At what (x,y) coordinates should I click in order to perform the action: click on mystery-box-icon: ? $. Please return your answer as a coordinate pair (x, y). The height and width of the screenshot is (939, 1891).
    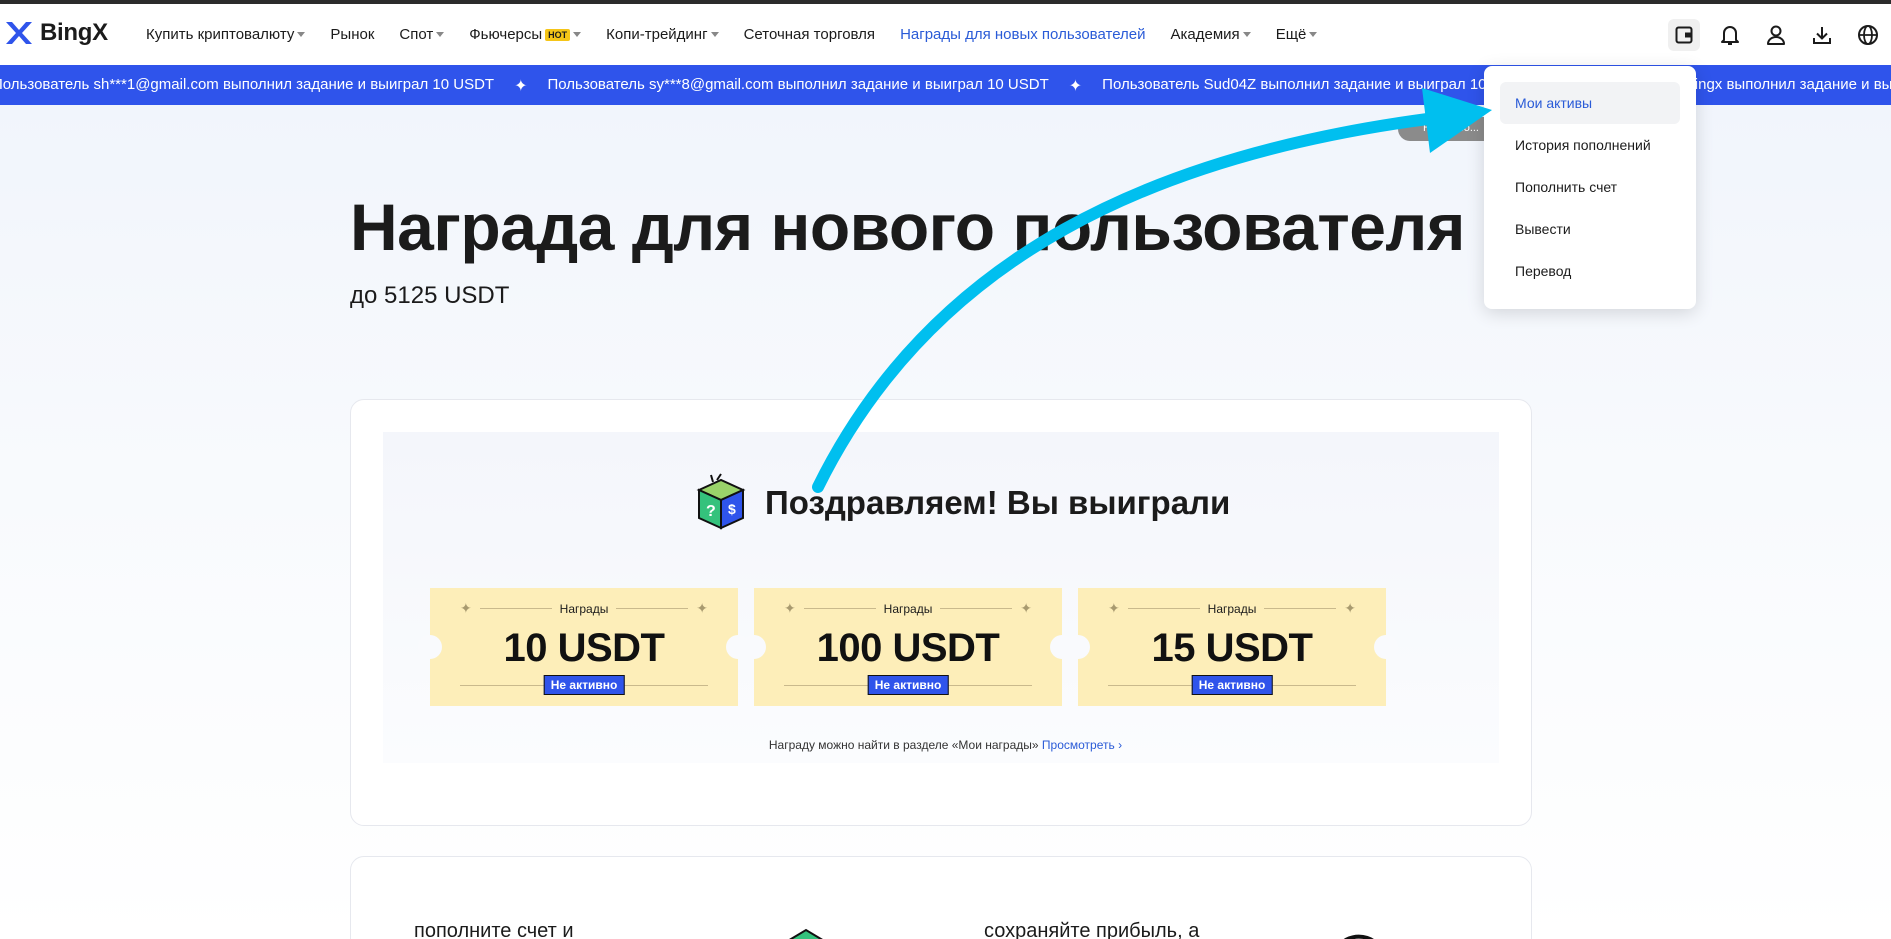
    Looking at the image, I should click on (721, 501).